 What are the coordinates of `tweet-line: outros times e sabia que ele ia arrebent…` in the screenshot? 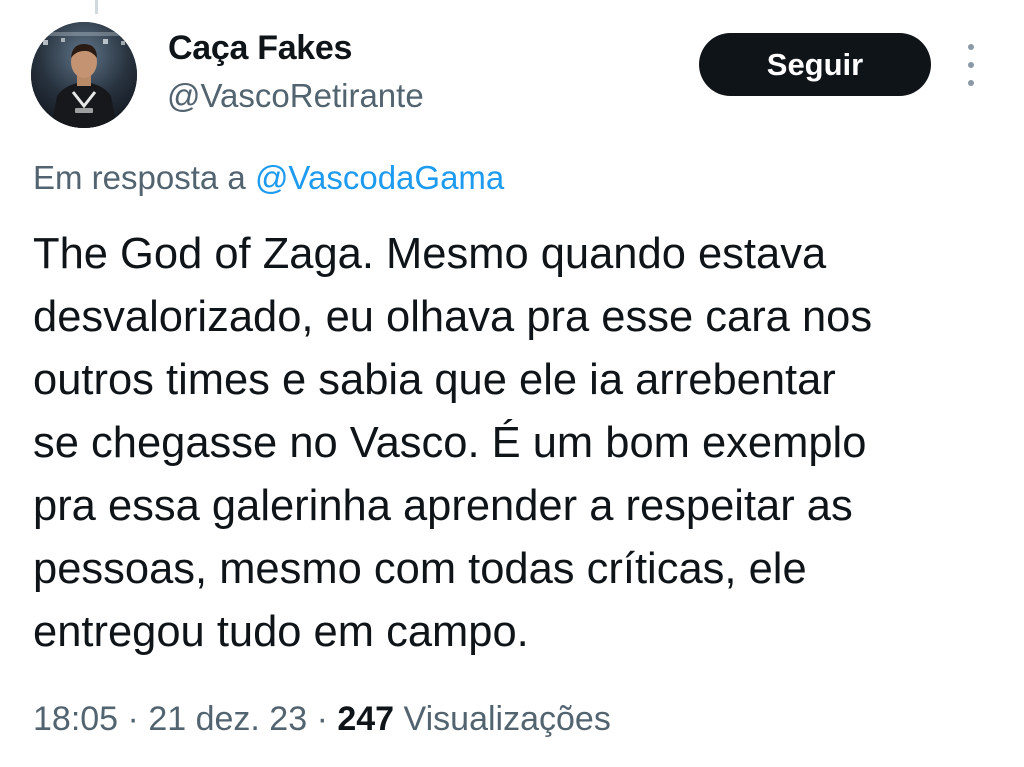 It's located at (434, 380).